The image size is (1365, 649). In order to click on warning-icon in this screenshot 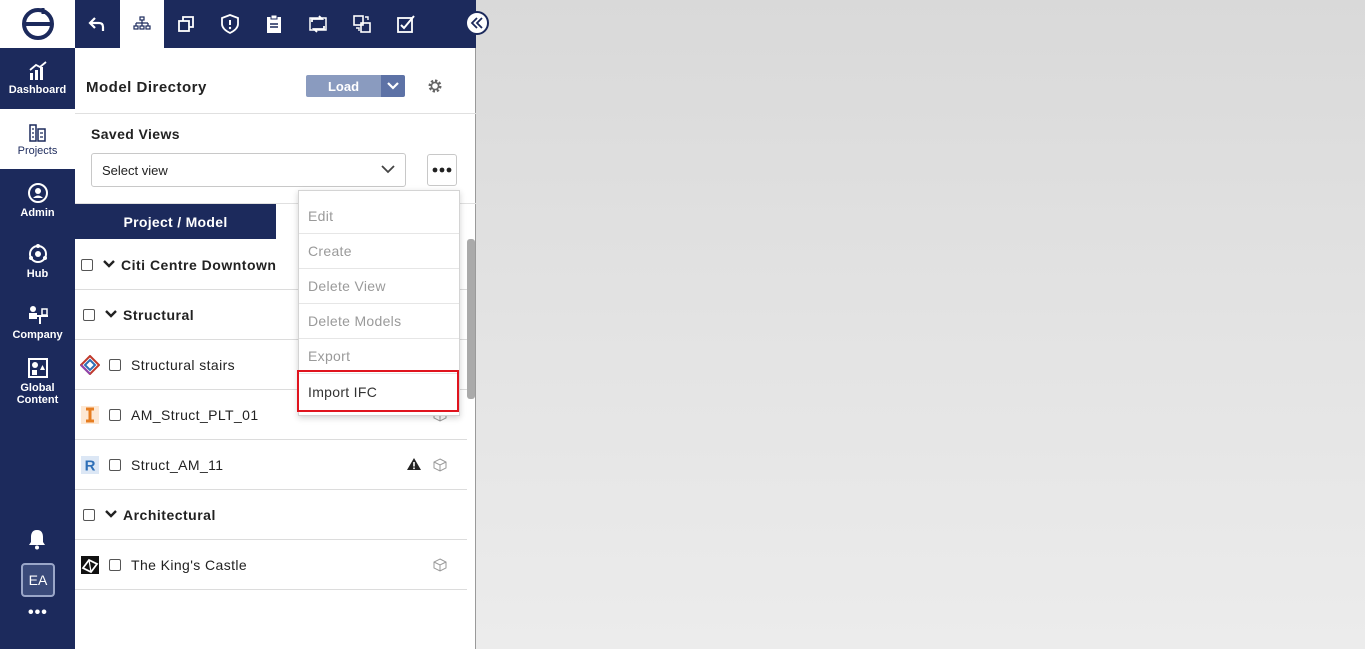, I will do `click(414, 464)`.